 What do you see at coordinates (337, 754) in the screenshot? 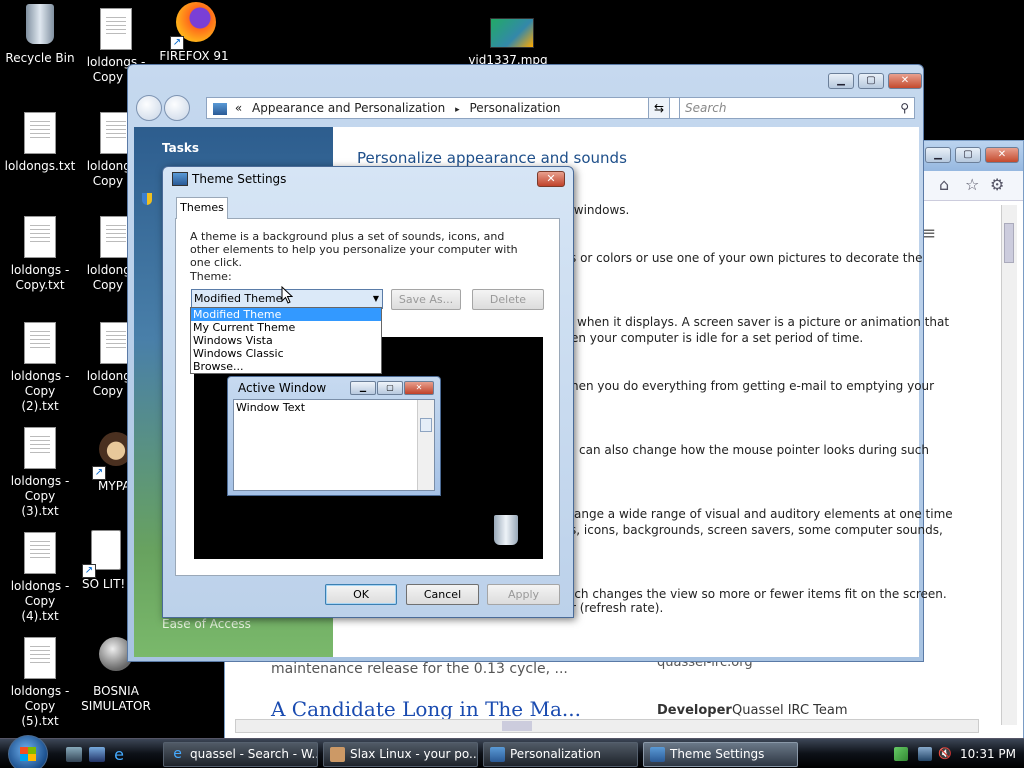
I see `slax-icon` at bounding box center [337, 754].